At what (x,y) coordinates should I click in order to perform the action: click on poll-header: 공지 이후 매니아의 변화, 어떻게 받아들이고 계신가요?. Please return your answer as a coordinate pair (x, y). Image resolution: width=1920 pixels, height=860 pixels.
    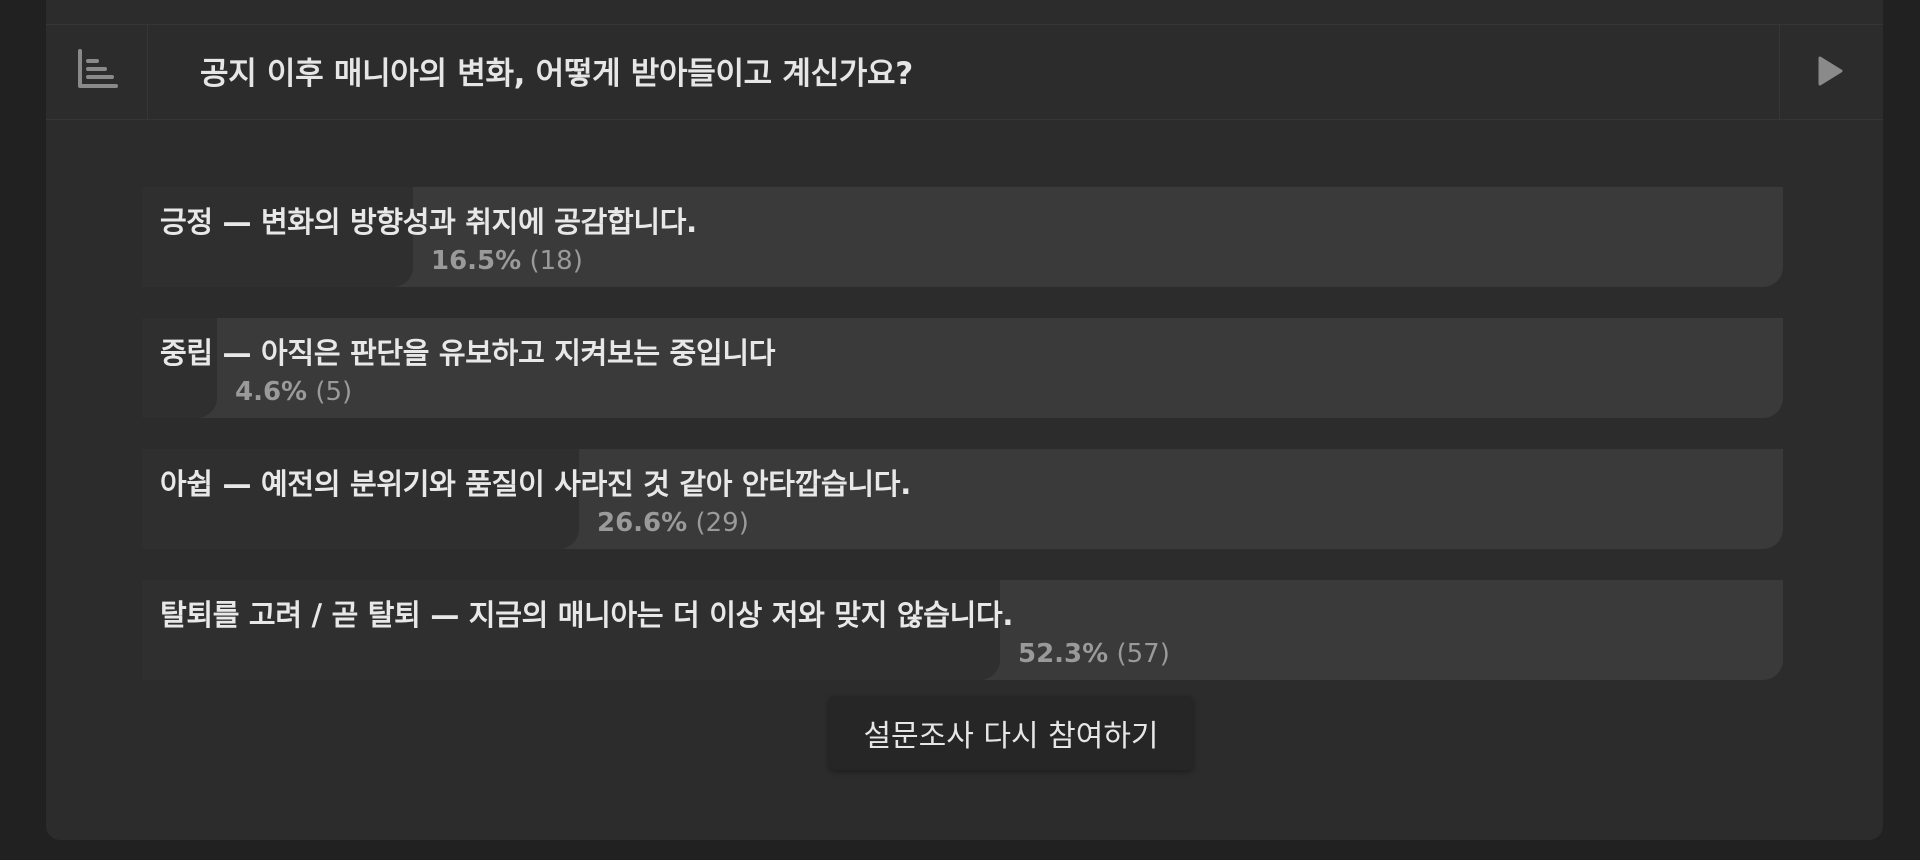
    Looking at the image, I should click on (964, 72).